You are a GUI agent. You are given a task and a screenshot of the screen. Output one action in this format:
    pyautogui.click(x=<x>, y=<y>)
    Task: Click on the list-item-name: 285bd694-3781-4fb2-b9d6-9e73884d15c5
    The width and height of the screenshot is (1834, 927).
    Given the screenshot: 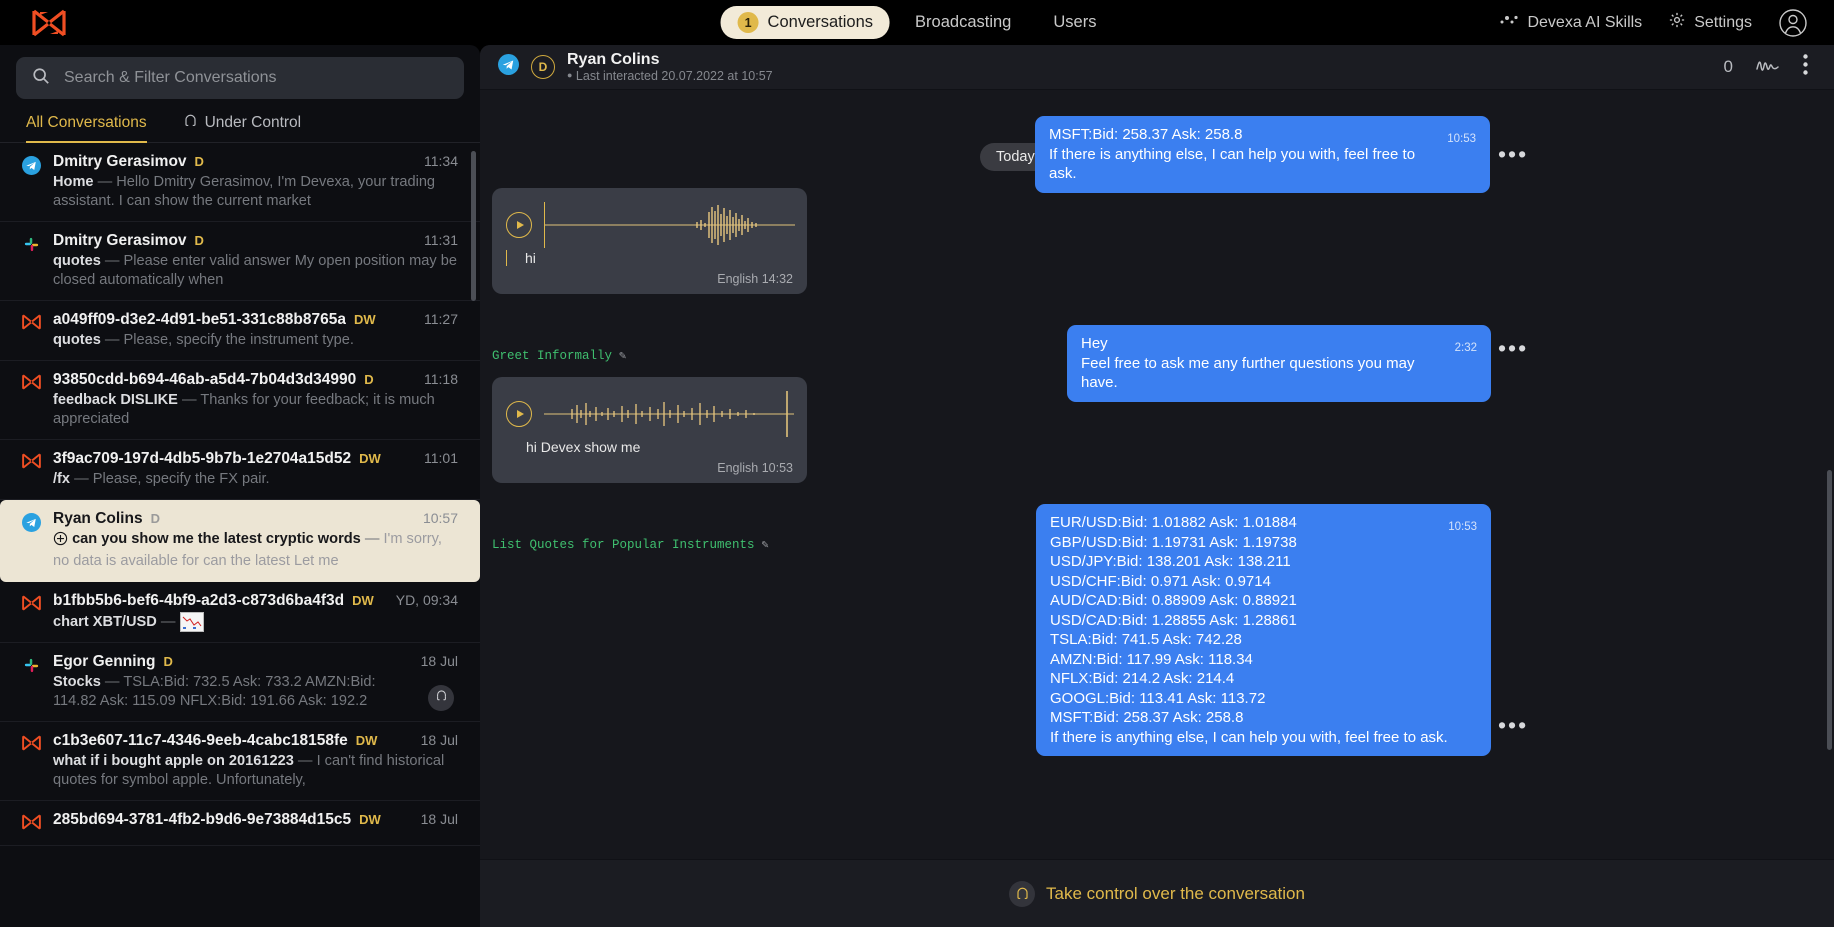 What is the action you would take?
    pyautogui.click(x=202, y=819)
    